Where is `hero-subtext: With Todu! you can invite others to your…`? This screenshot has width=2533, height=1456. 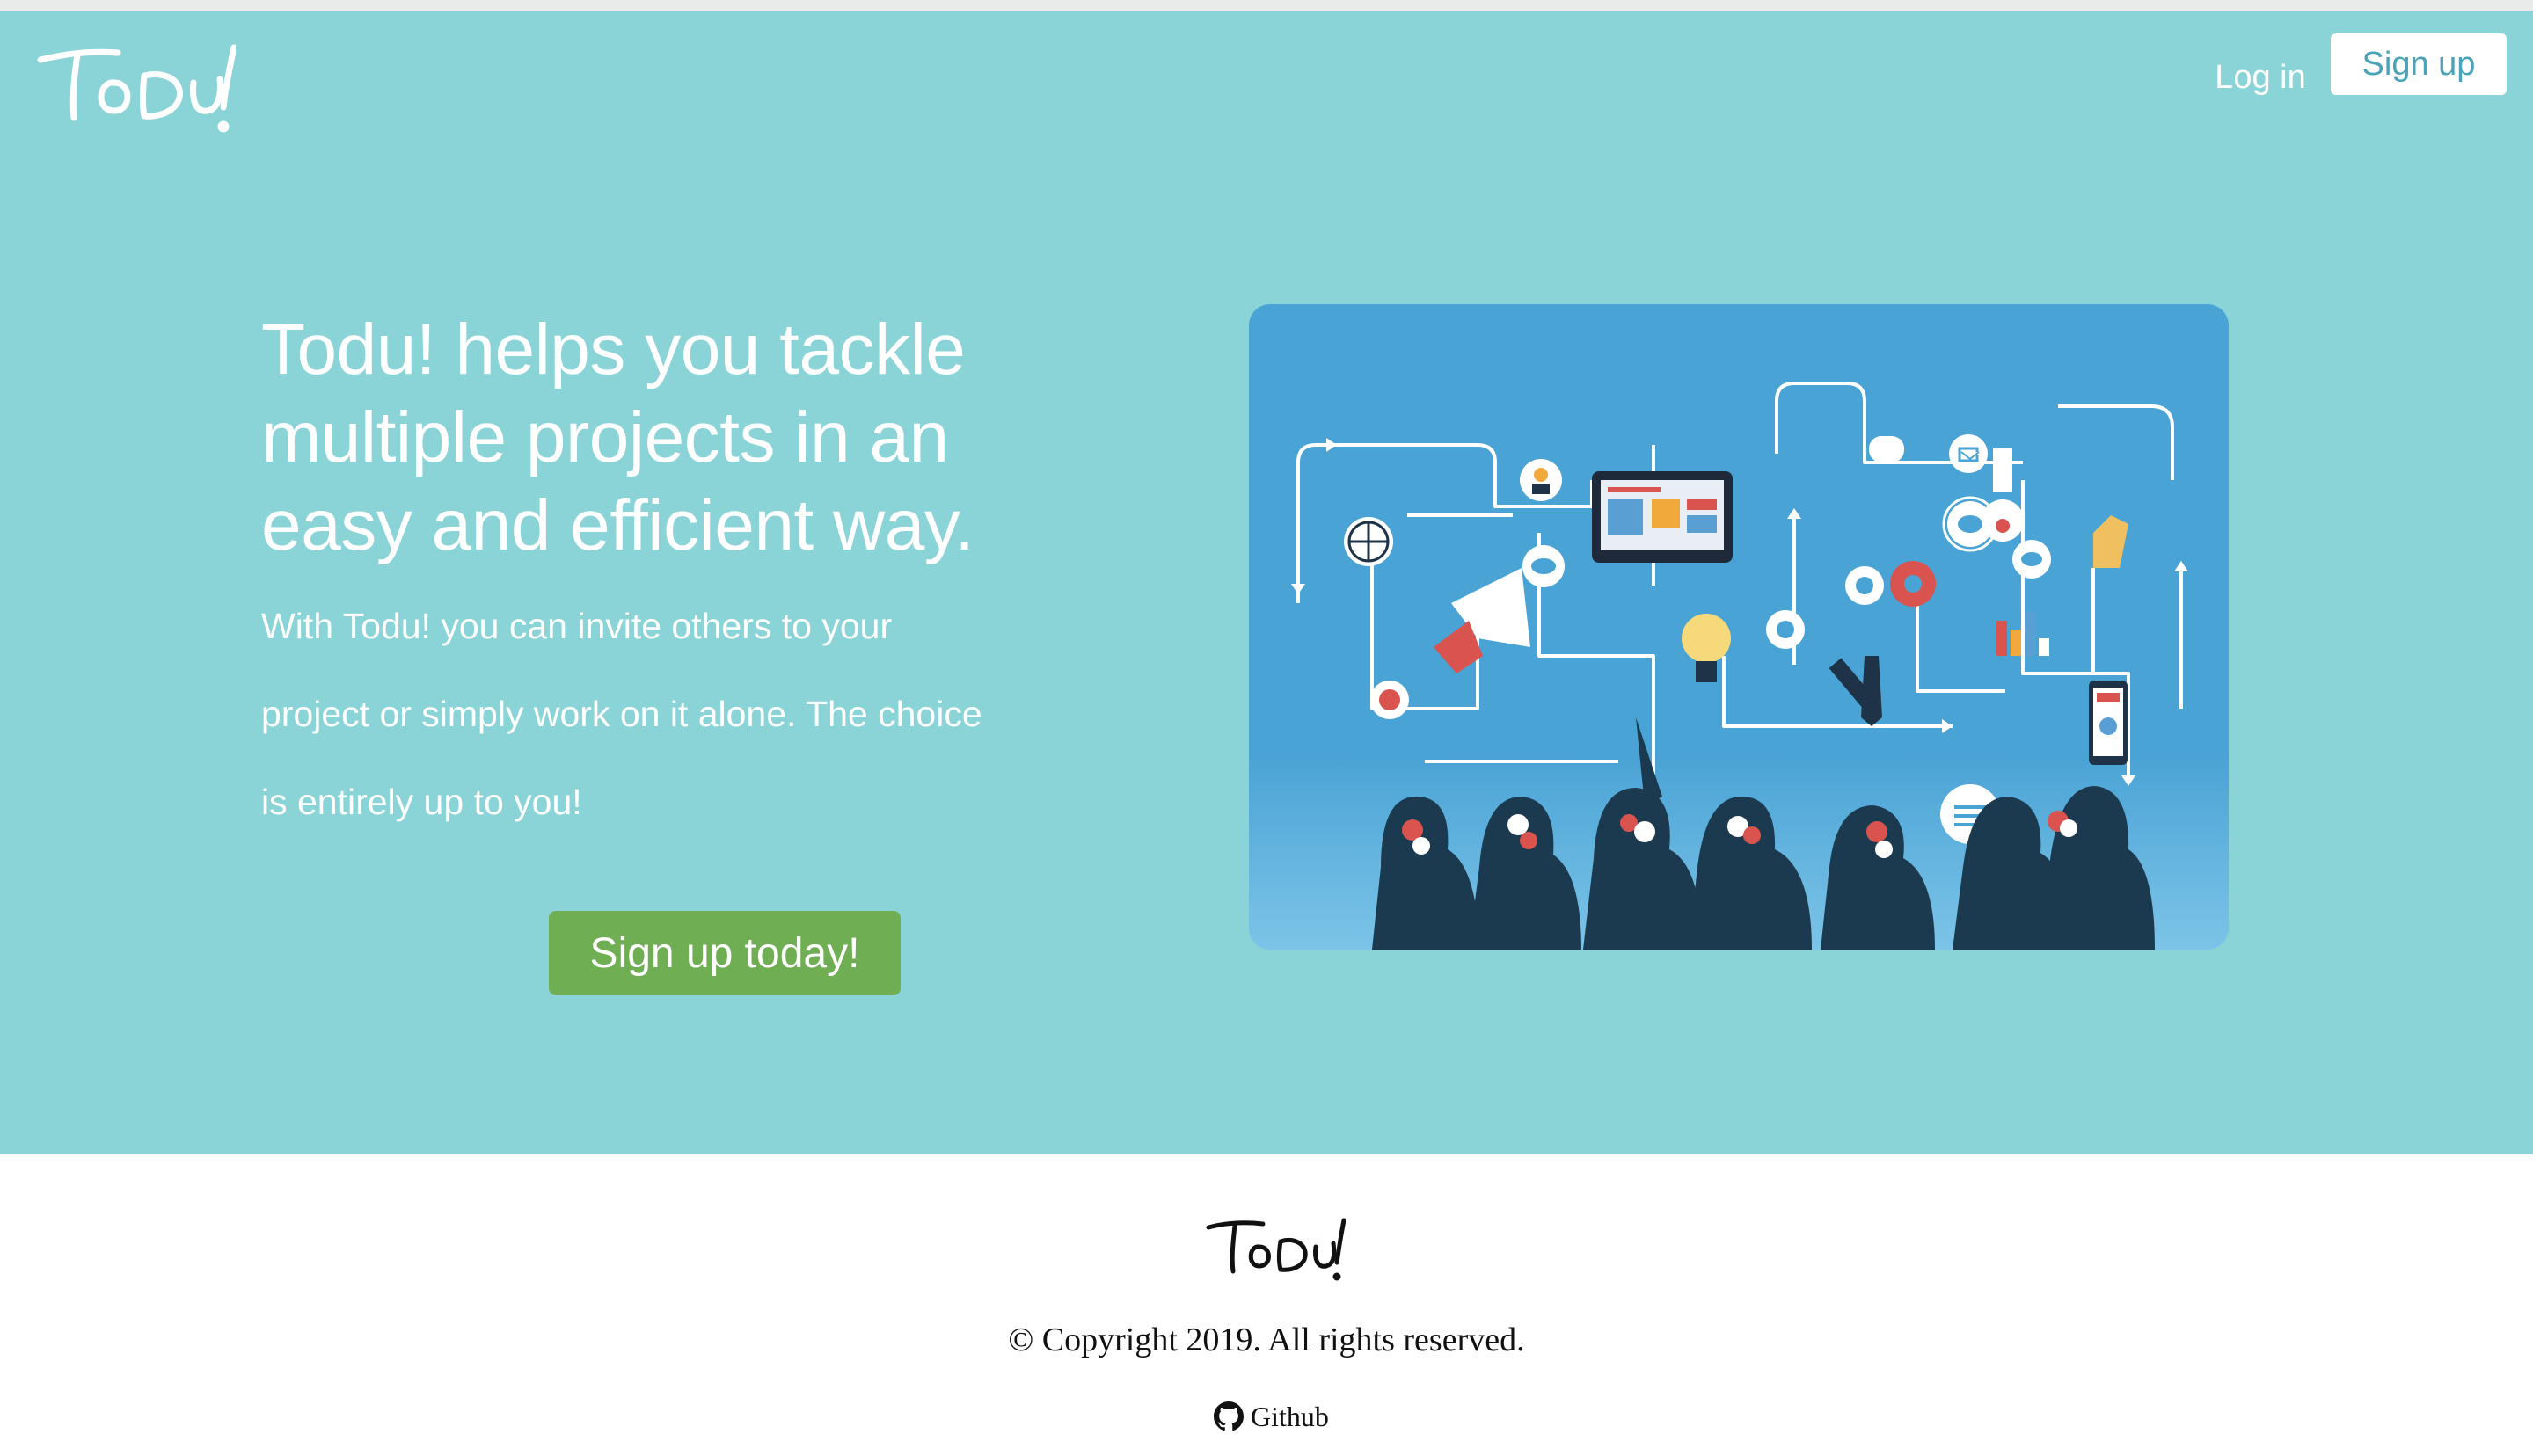 hero-subtext: With Todu! you can invite others to your… is located at coordinates (621, 714).